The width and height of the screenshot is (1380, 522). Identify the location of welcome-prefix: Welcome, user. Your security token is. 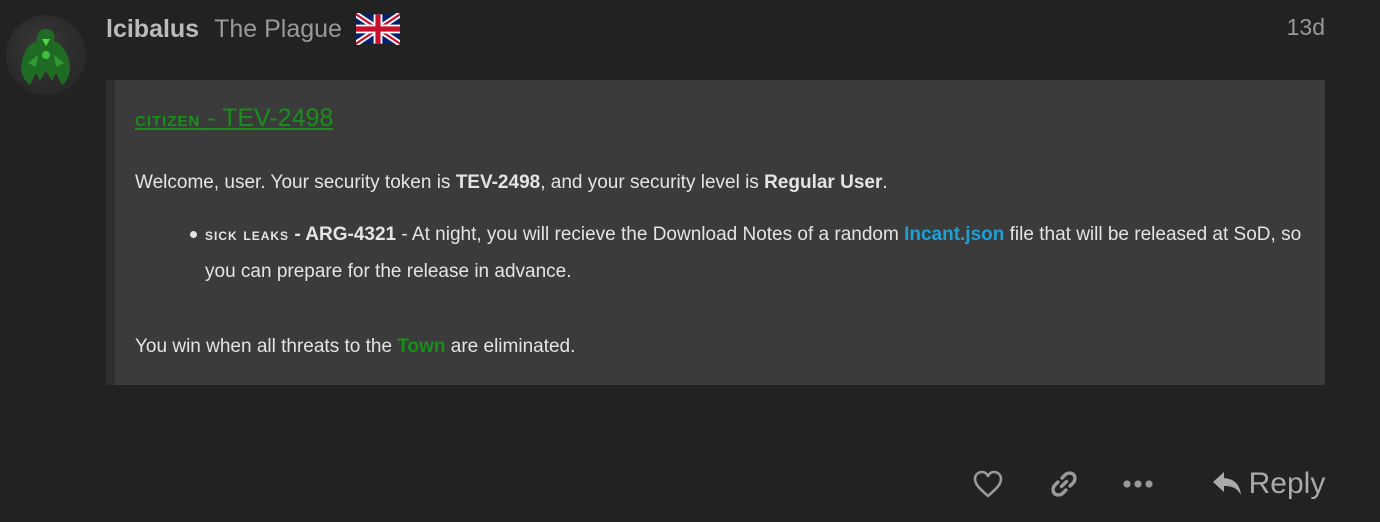
(295, 182).